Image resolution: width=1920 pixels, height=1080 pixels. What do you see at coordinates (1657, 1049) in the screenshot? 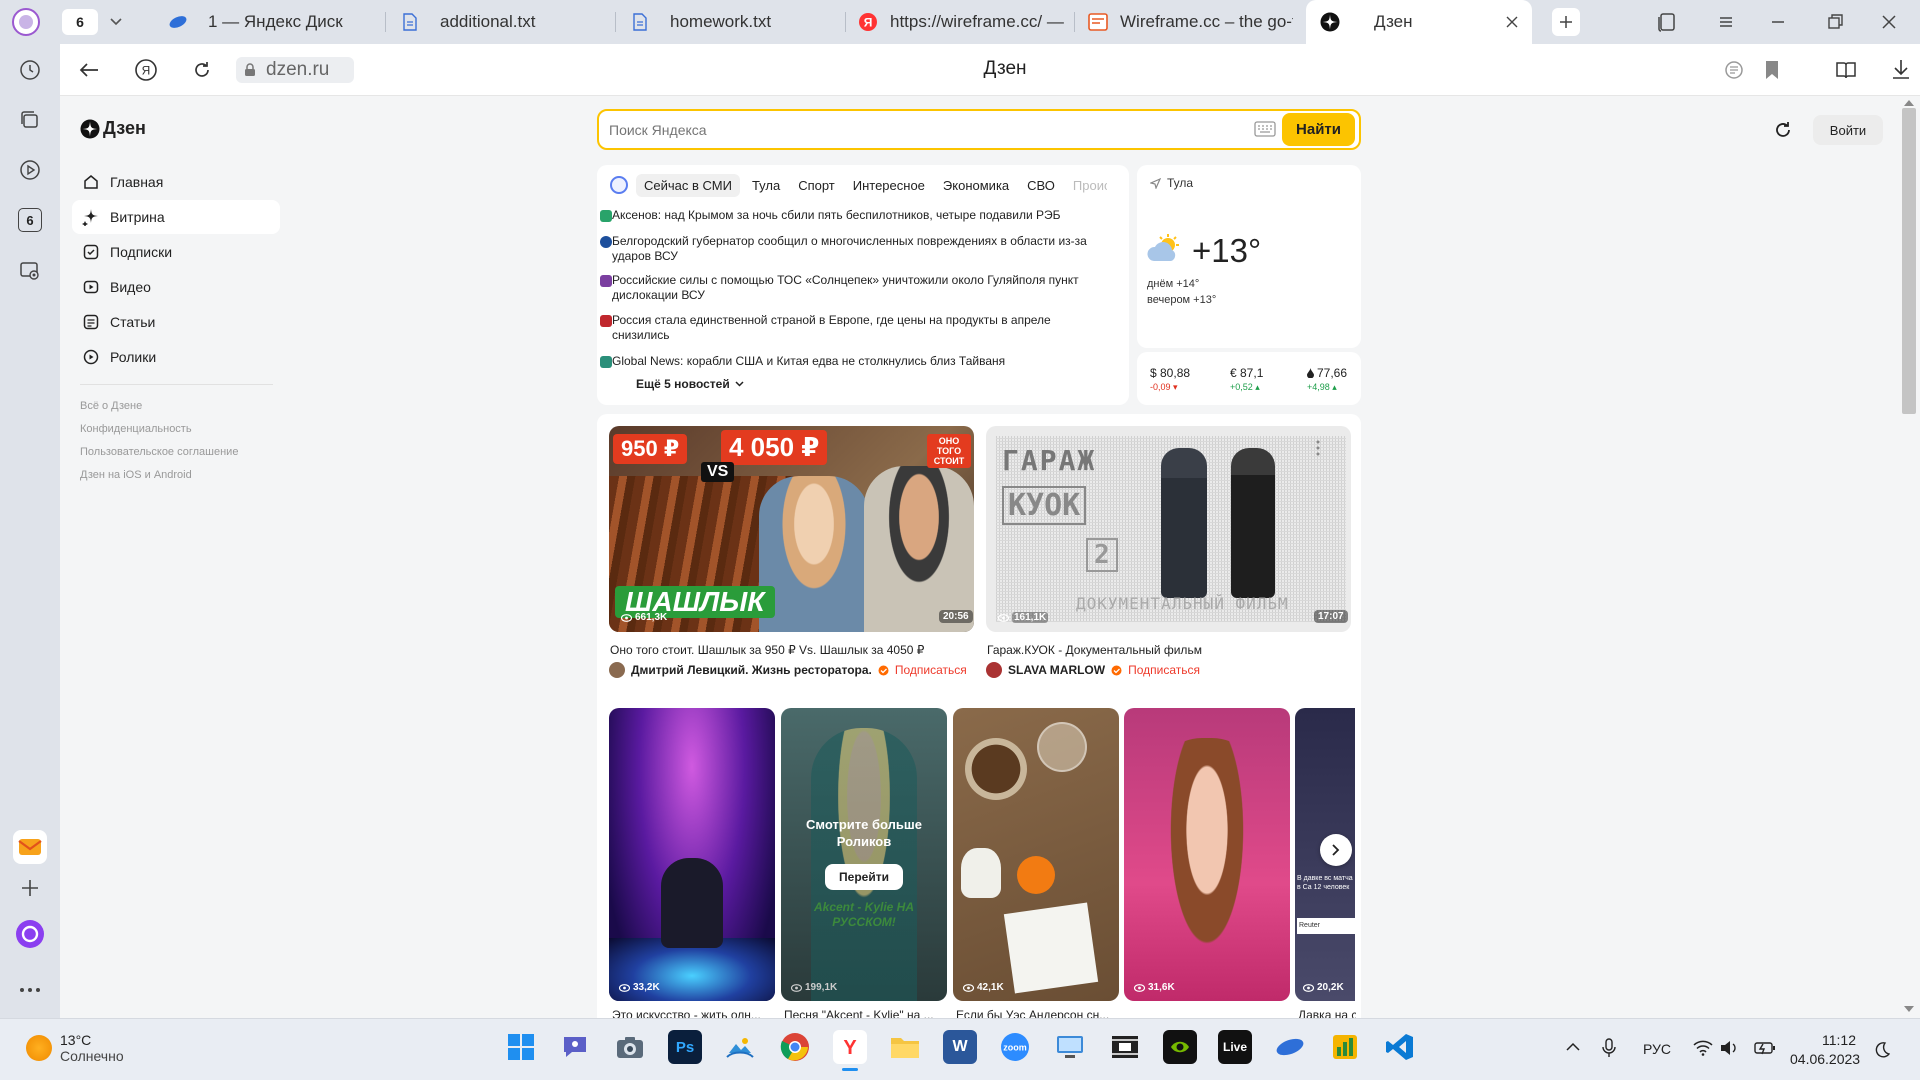
I see `input-language: РУС` at bounding box center [1657, 1049].